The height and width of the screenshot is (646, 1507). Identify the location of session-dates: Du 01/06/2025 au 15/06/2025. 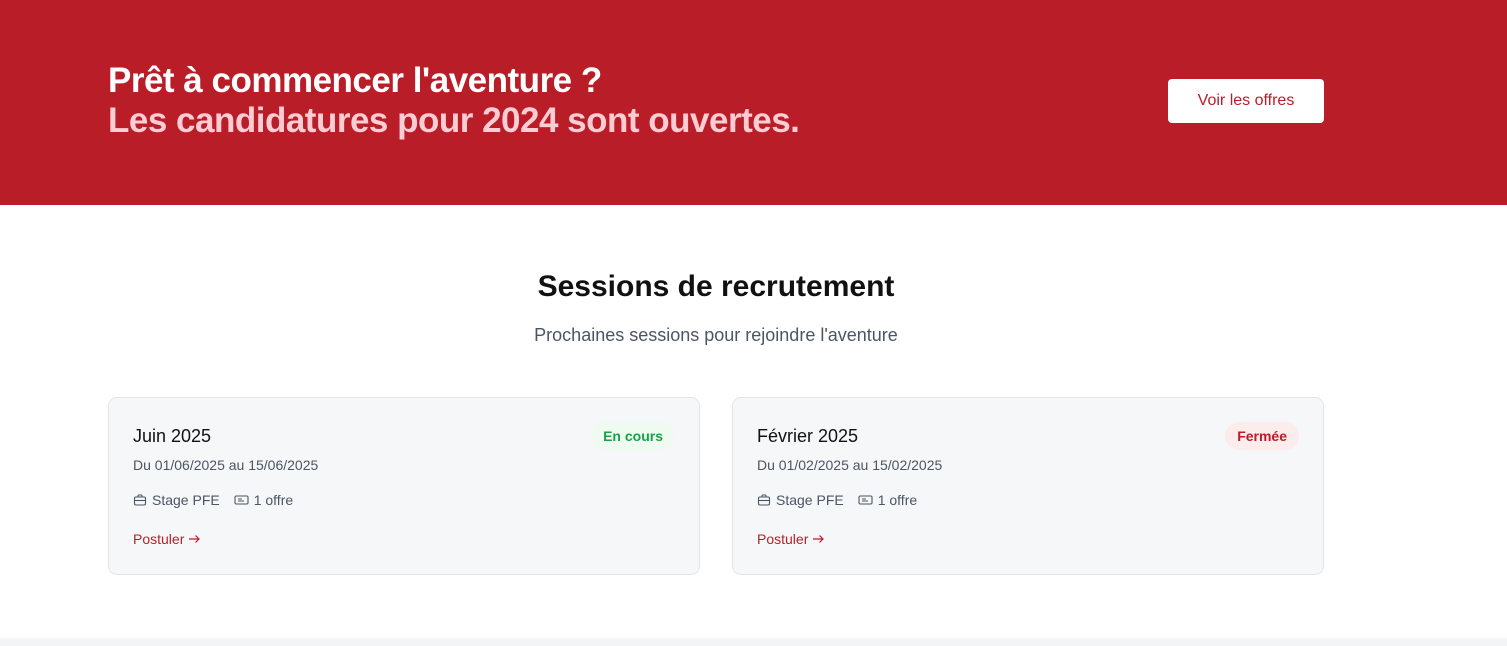
(226, 465).